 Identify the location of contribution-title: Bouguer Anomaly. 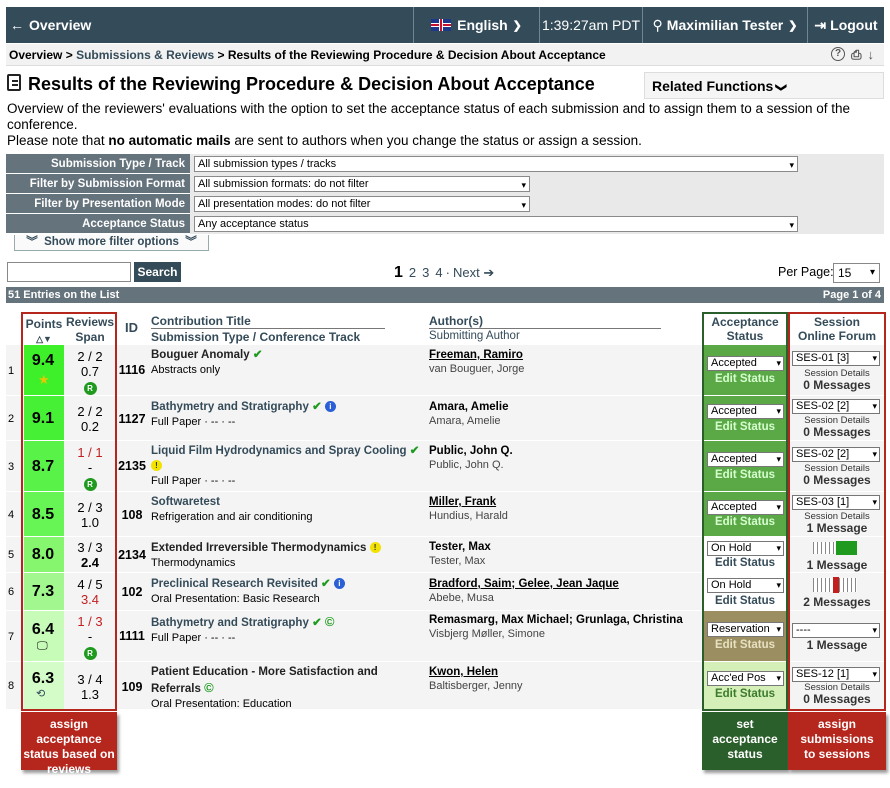
(200, 355).